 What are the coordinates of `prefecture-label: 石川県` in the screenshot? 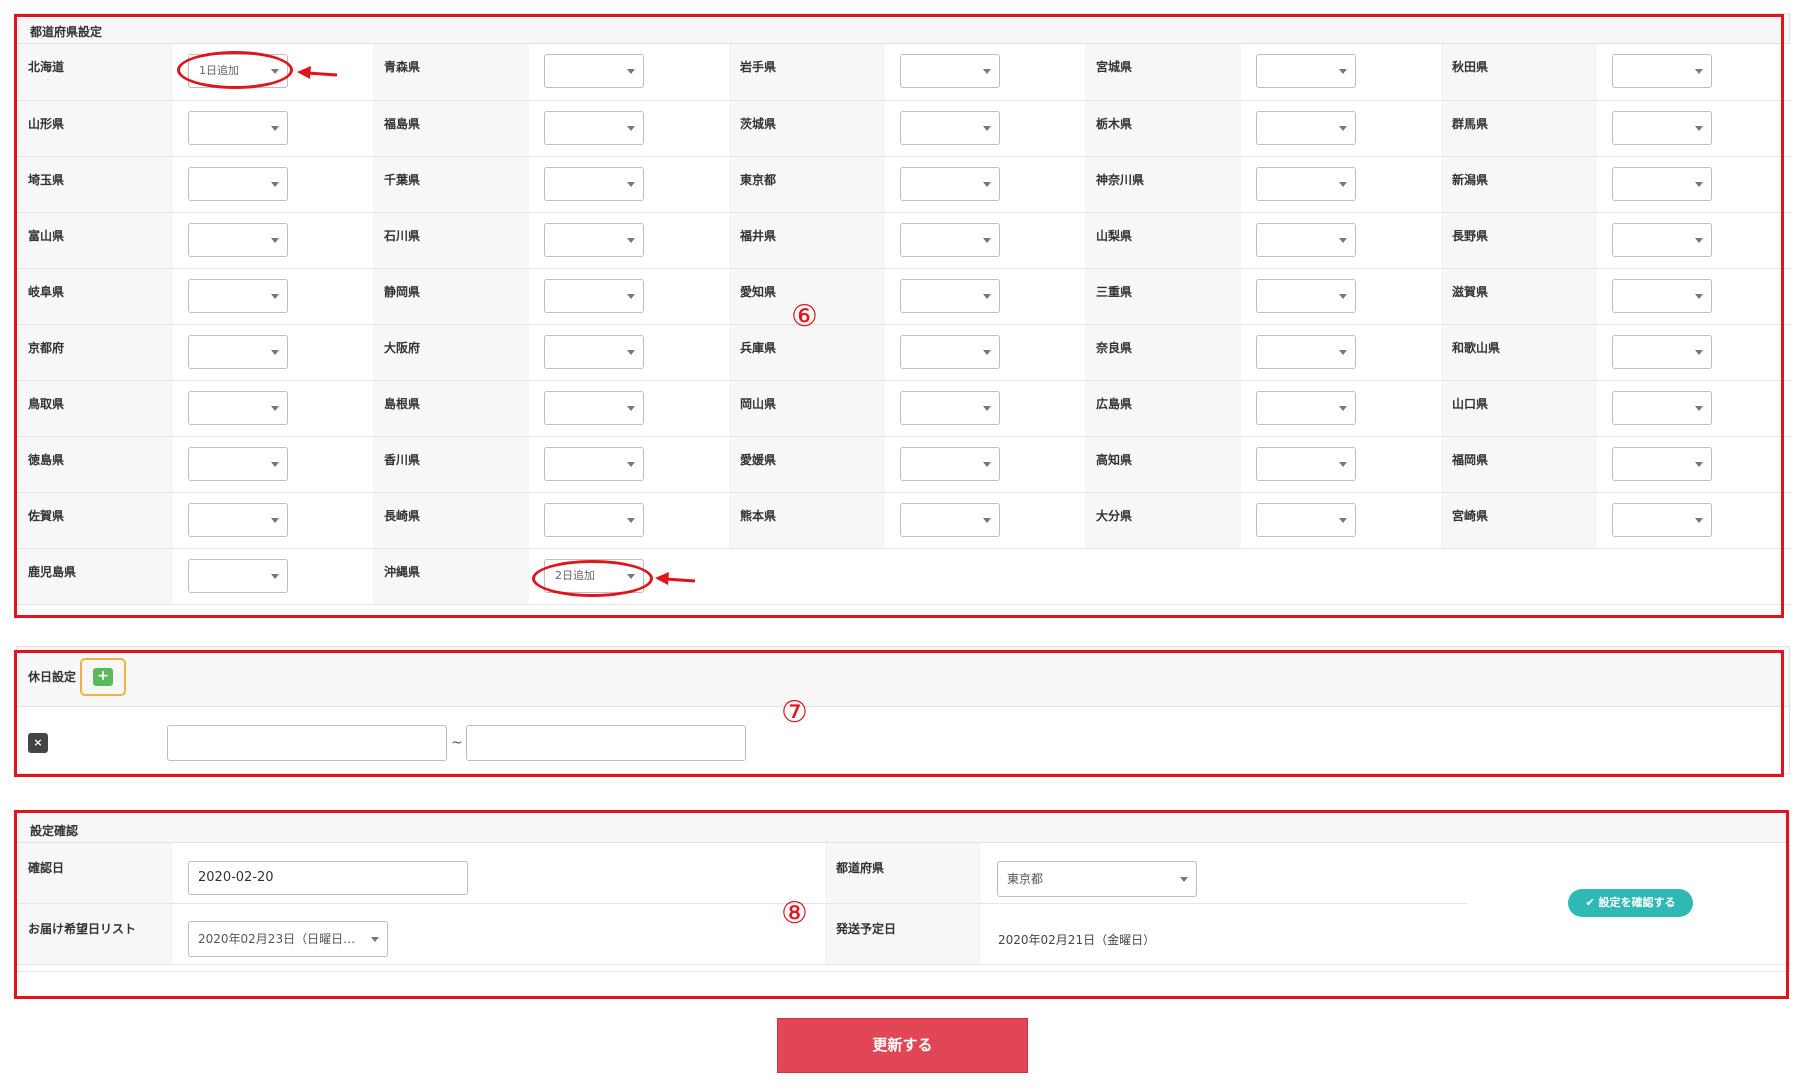 It's located at (451, 240).